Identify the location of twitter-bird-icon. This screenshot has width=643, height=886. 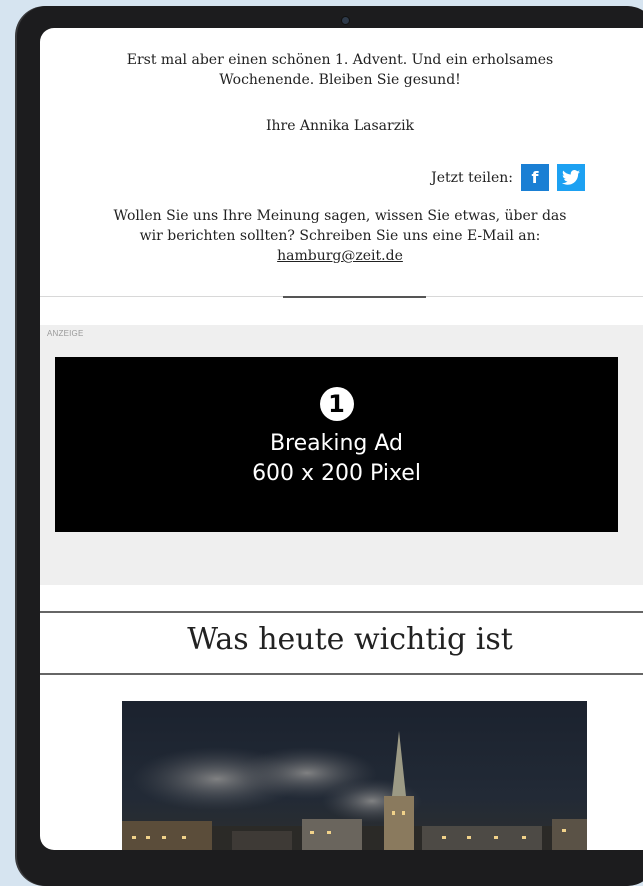
(571, 177).